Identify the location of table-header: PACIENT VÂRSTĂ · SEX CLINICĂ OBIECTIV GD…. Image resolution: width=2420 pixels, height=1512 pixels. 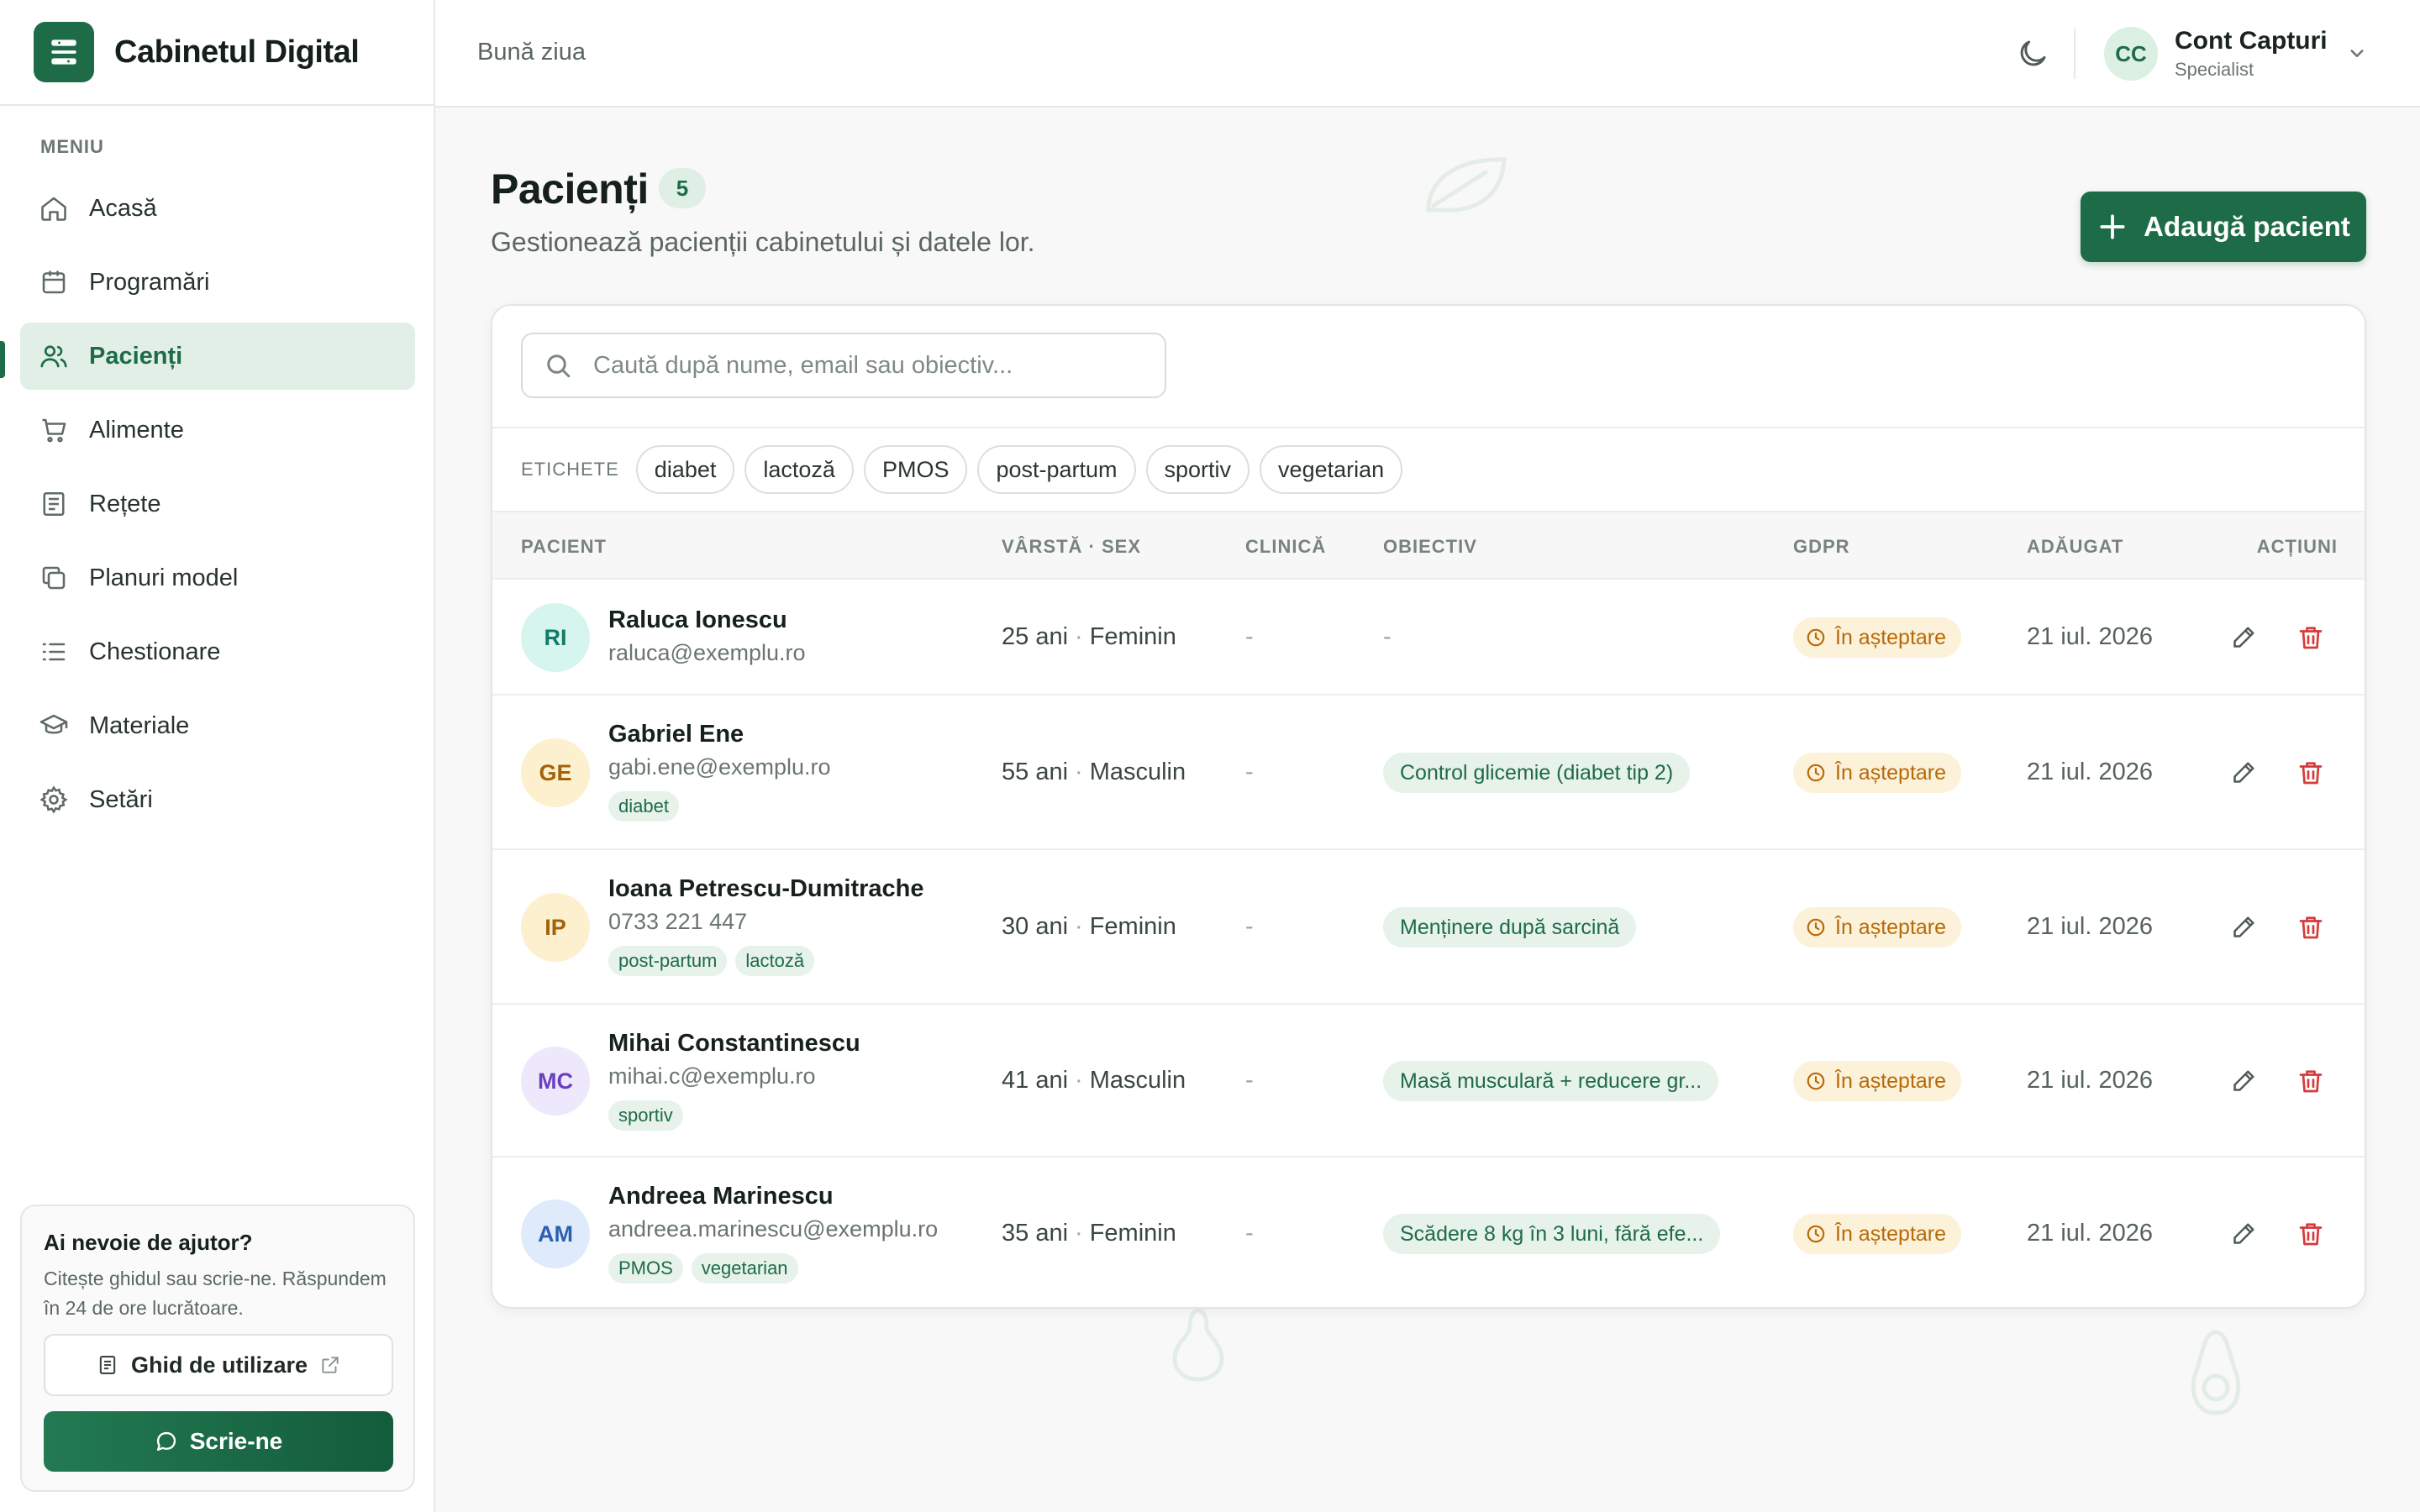
(1428, 546).